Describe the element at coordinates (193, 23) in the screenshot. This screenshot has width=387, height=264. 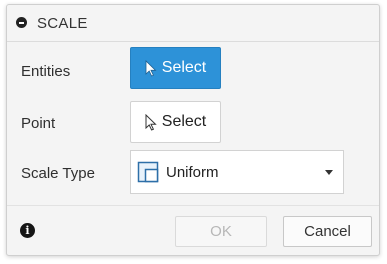
I see `dialog-header: SCALE` at that location.